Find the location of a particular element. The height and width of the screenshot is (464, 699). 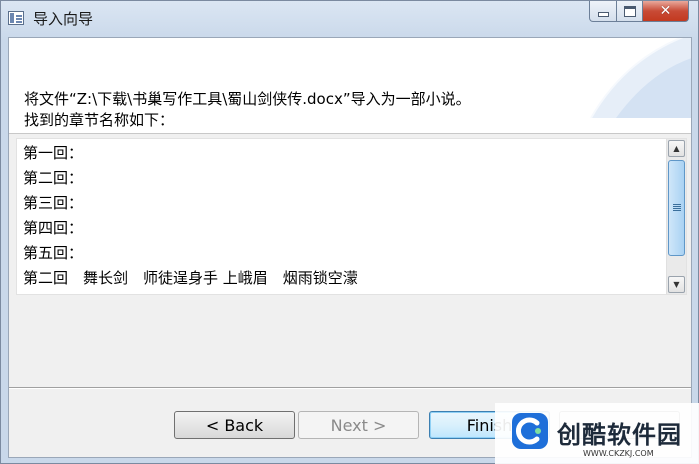

watermark: 创酷软件园 WWW.CKZKJ.COM is located at coordinates (597, 433).